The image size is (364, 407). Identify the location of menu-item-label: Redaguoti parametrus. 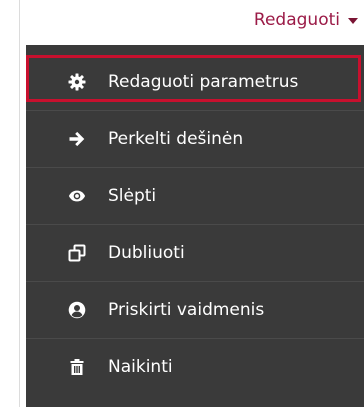
(203, 82).